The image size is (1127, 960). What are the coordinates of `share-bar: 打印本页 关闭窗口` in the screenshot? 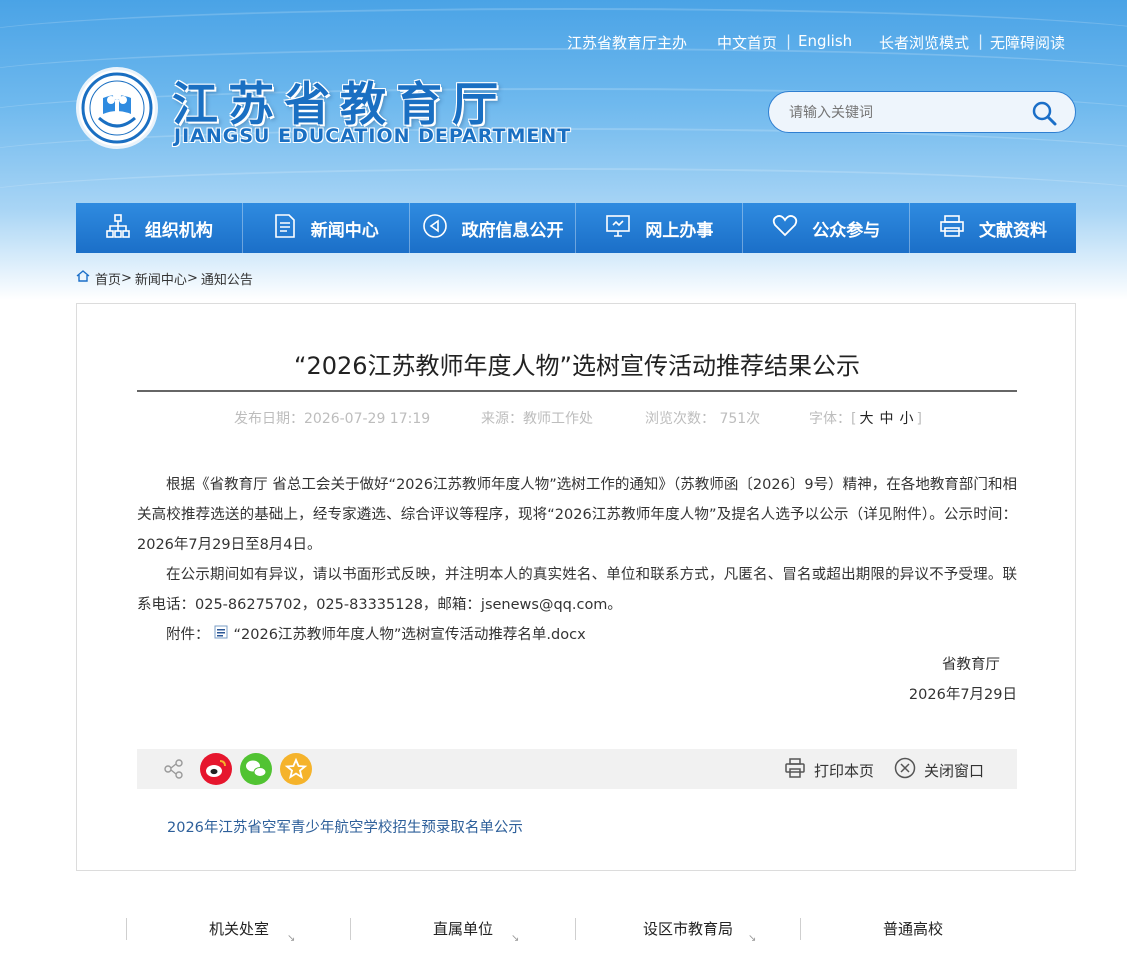 It's located at (577, 769).